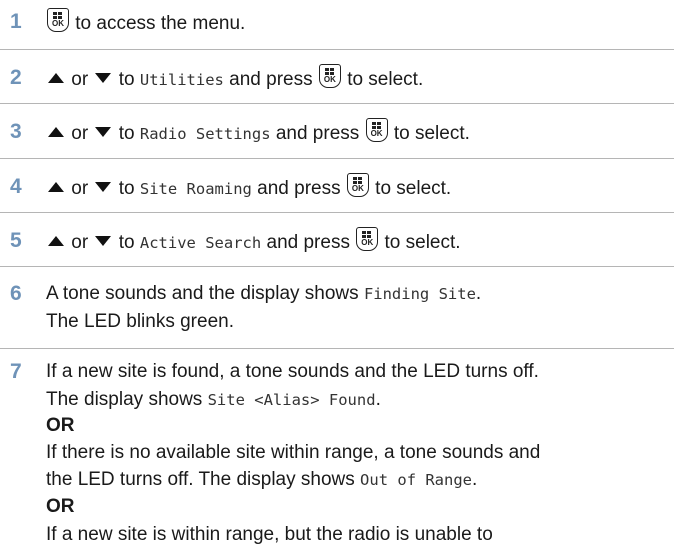  What do you see at coordinates (16, 293) in the screenshot?
I see `step-number: 6` at bounding box center [16, 293].